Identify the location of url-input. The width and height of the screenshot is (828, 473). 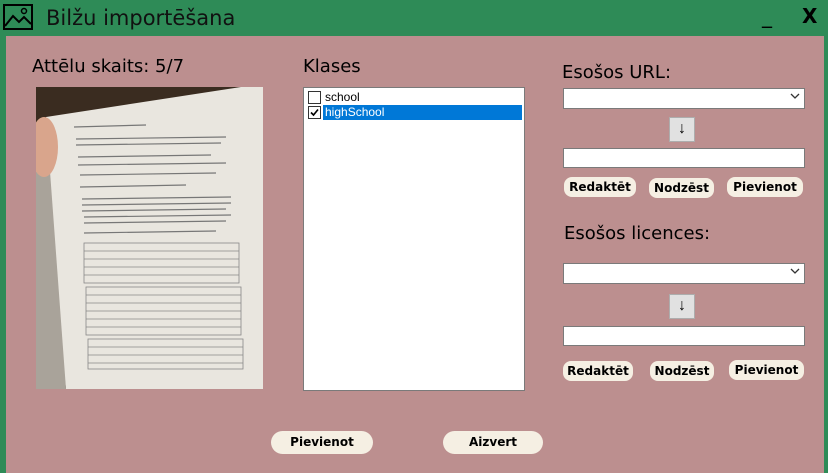
(684, 158).